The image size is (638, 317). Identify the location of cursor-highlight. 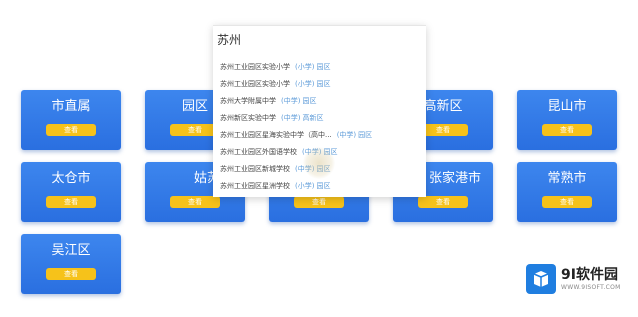
(319, 163).